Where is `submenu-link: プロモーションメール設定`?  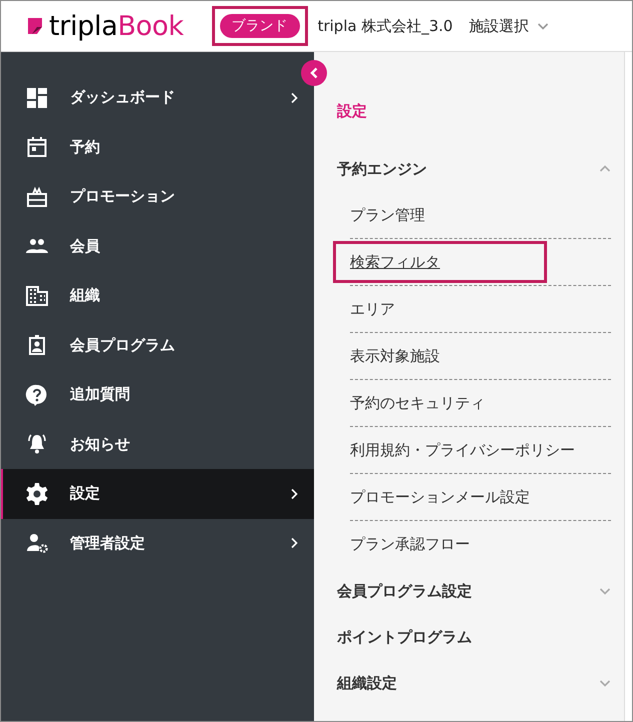 submenu-link: プロモーションメール設定 is located at coordinates (440, 497).